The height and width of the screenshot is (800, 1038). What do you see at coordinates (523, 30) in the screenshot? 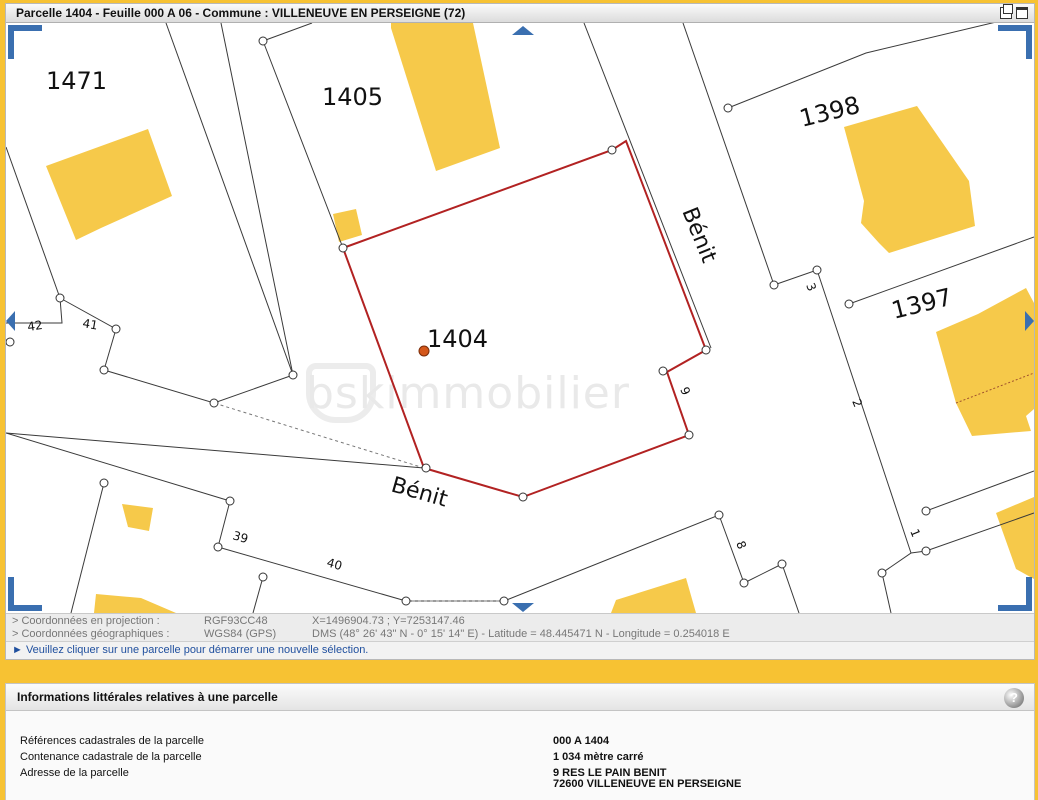
I see `pan-up-arrow-icon` at bounding box center [523, 30].